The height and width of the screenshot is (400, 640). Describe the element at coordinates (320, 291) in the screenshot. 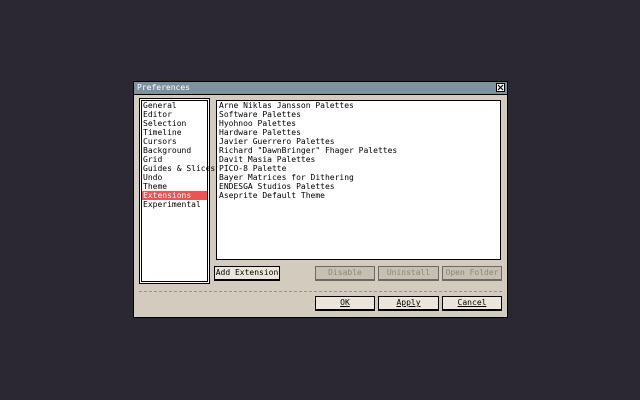

I see `separator` at that location.